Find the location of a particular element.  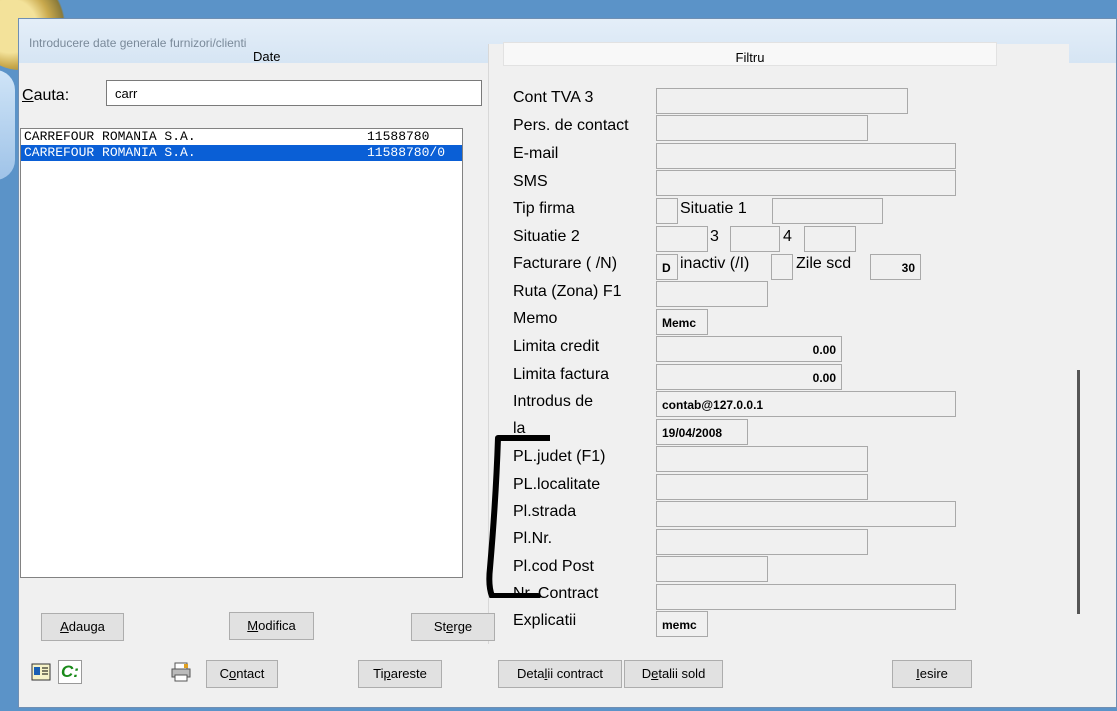

contact-button: Contact is located at coordinates (242, 674).